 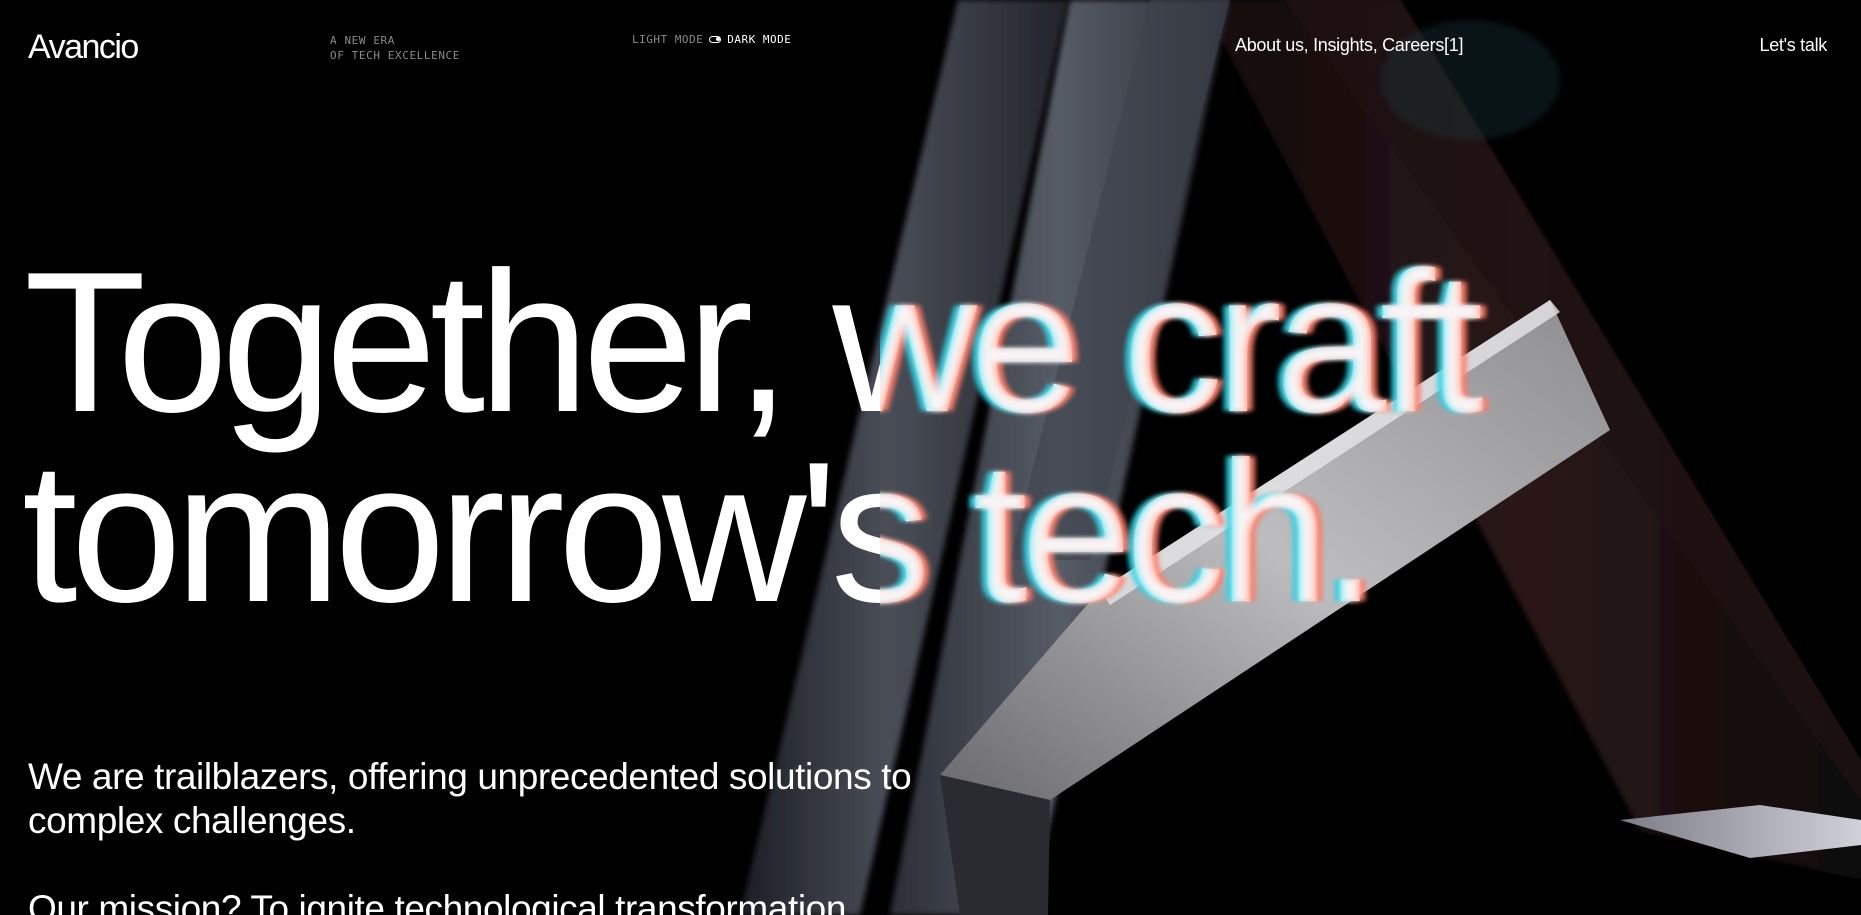 I want to click on light-mode-label: LIGHT MODE, so click(x=667, y=39).